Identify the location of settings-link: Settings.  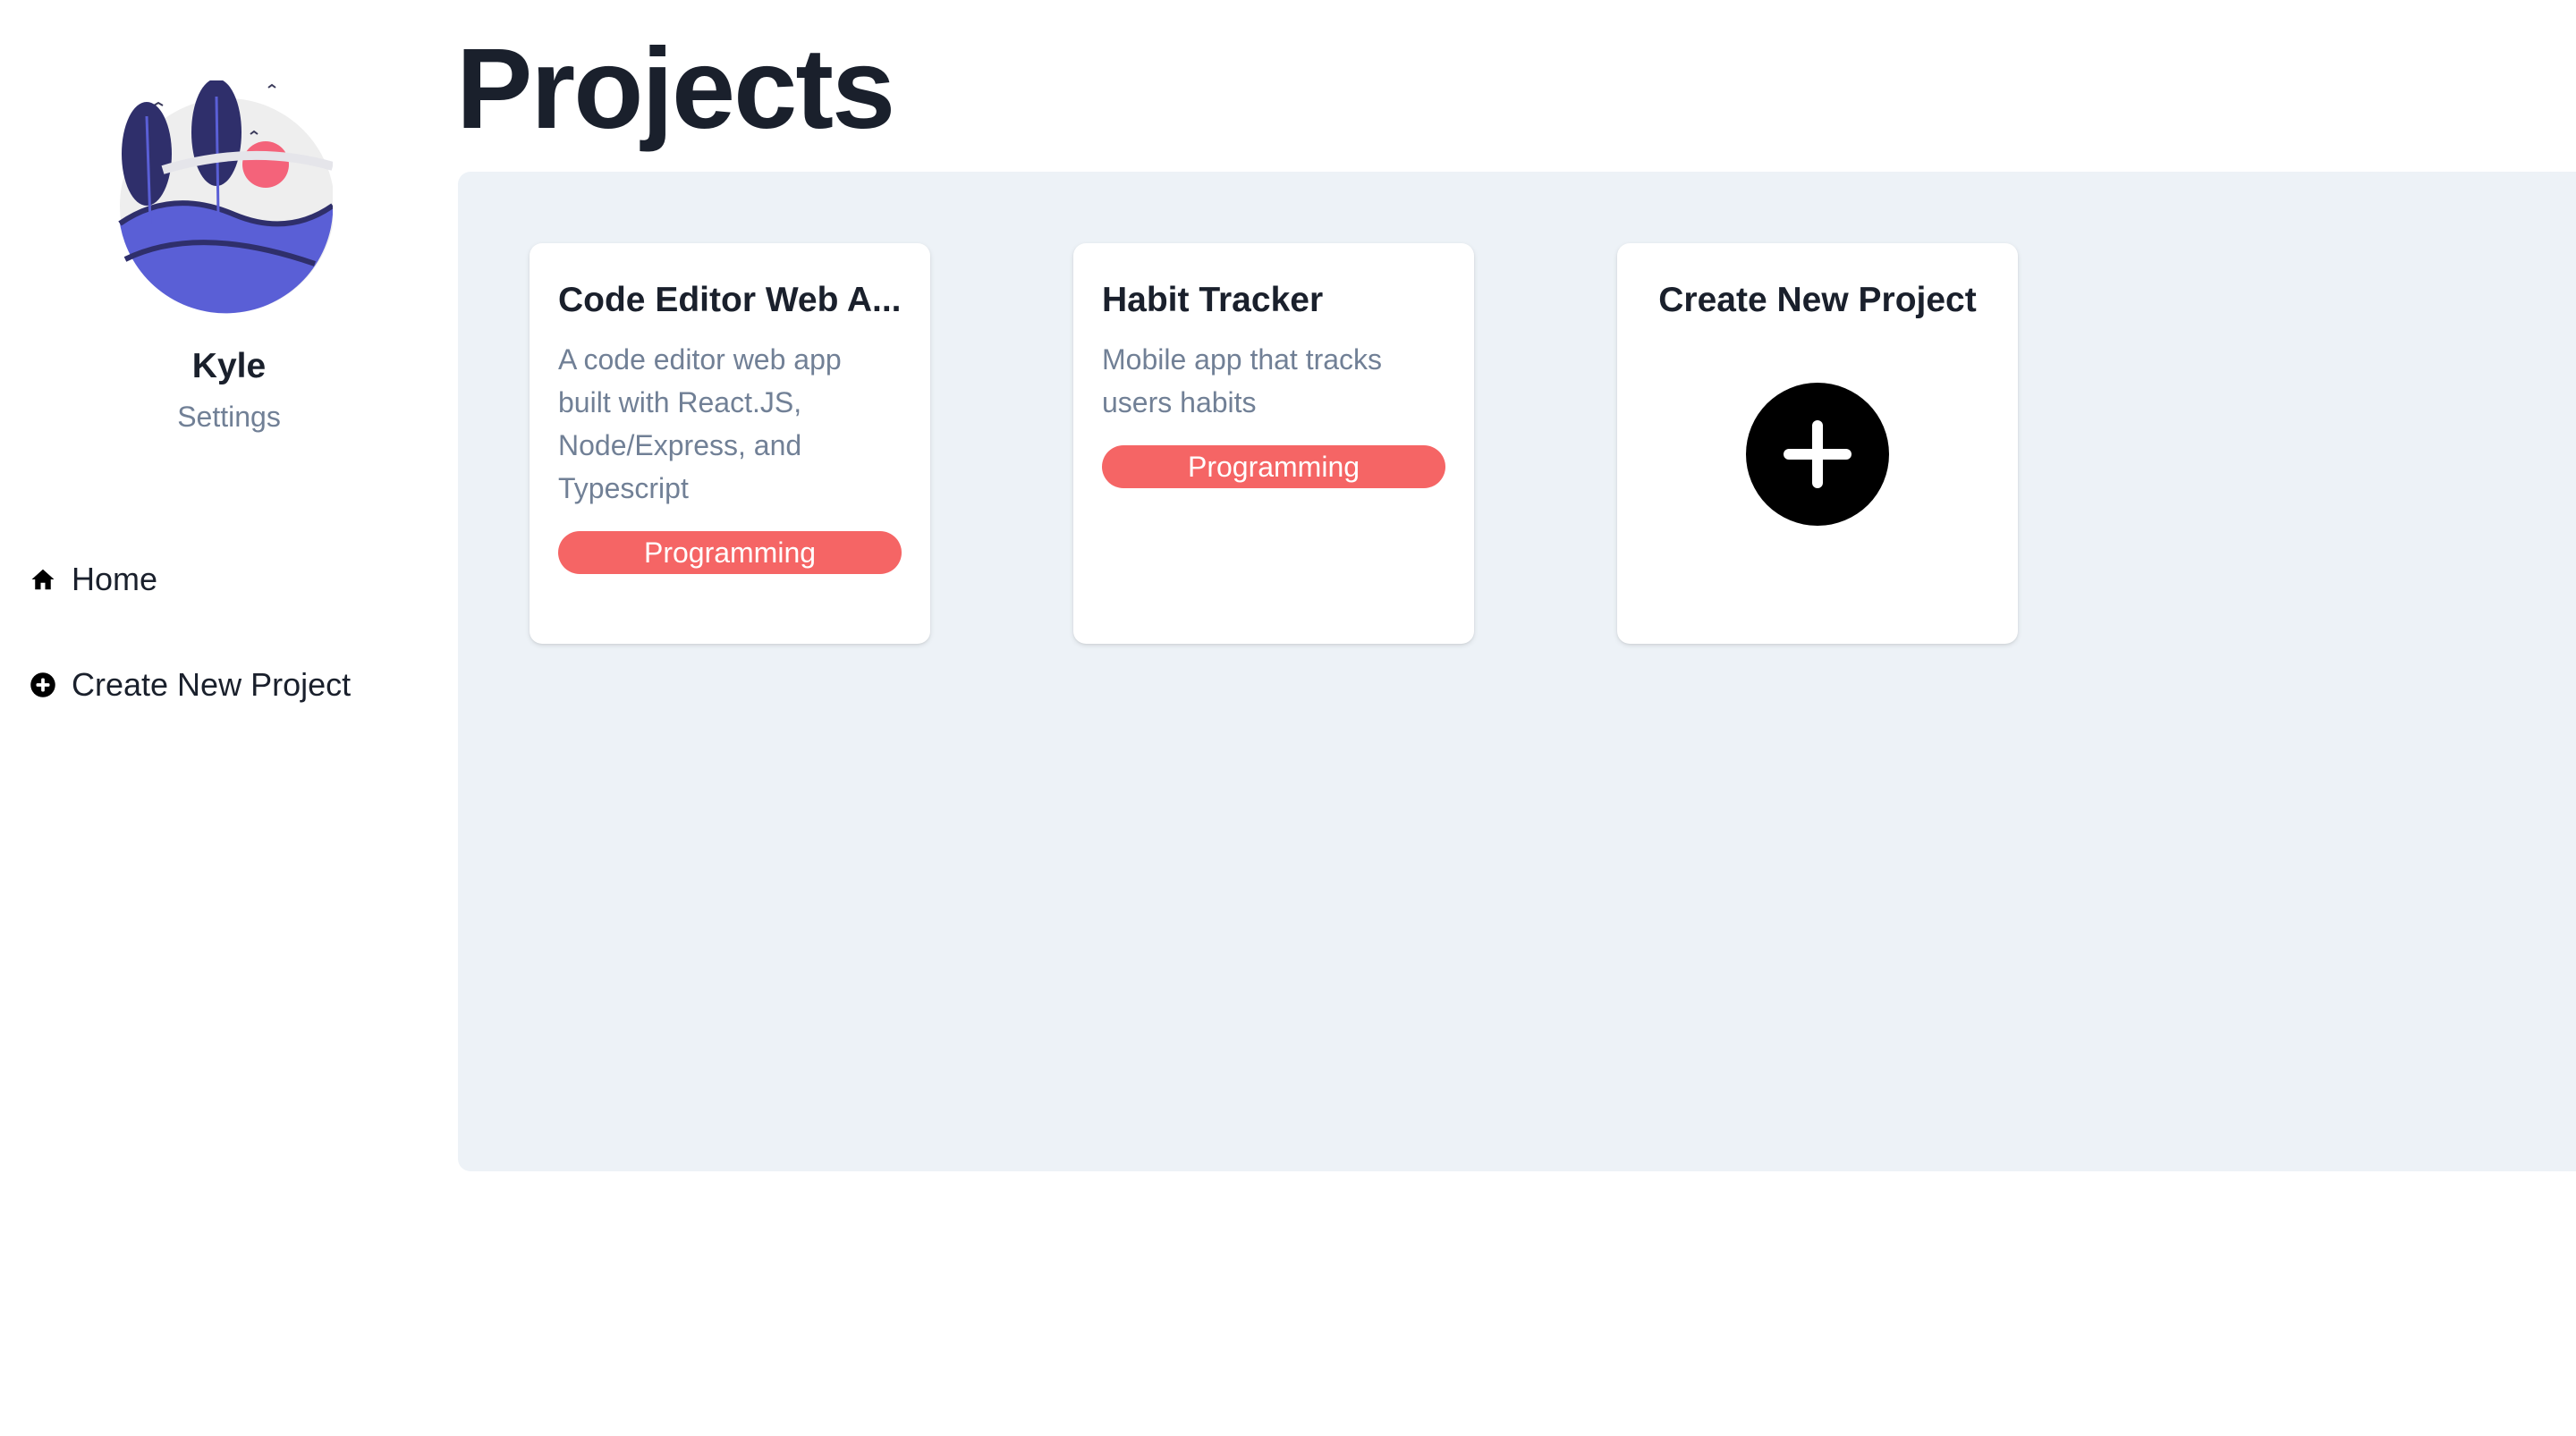
(229, 417).